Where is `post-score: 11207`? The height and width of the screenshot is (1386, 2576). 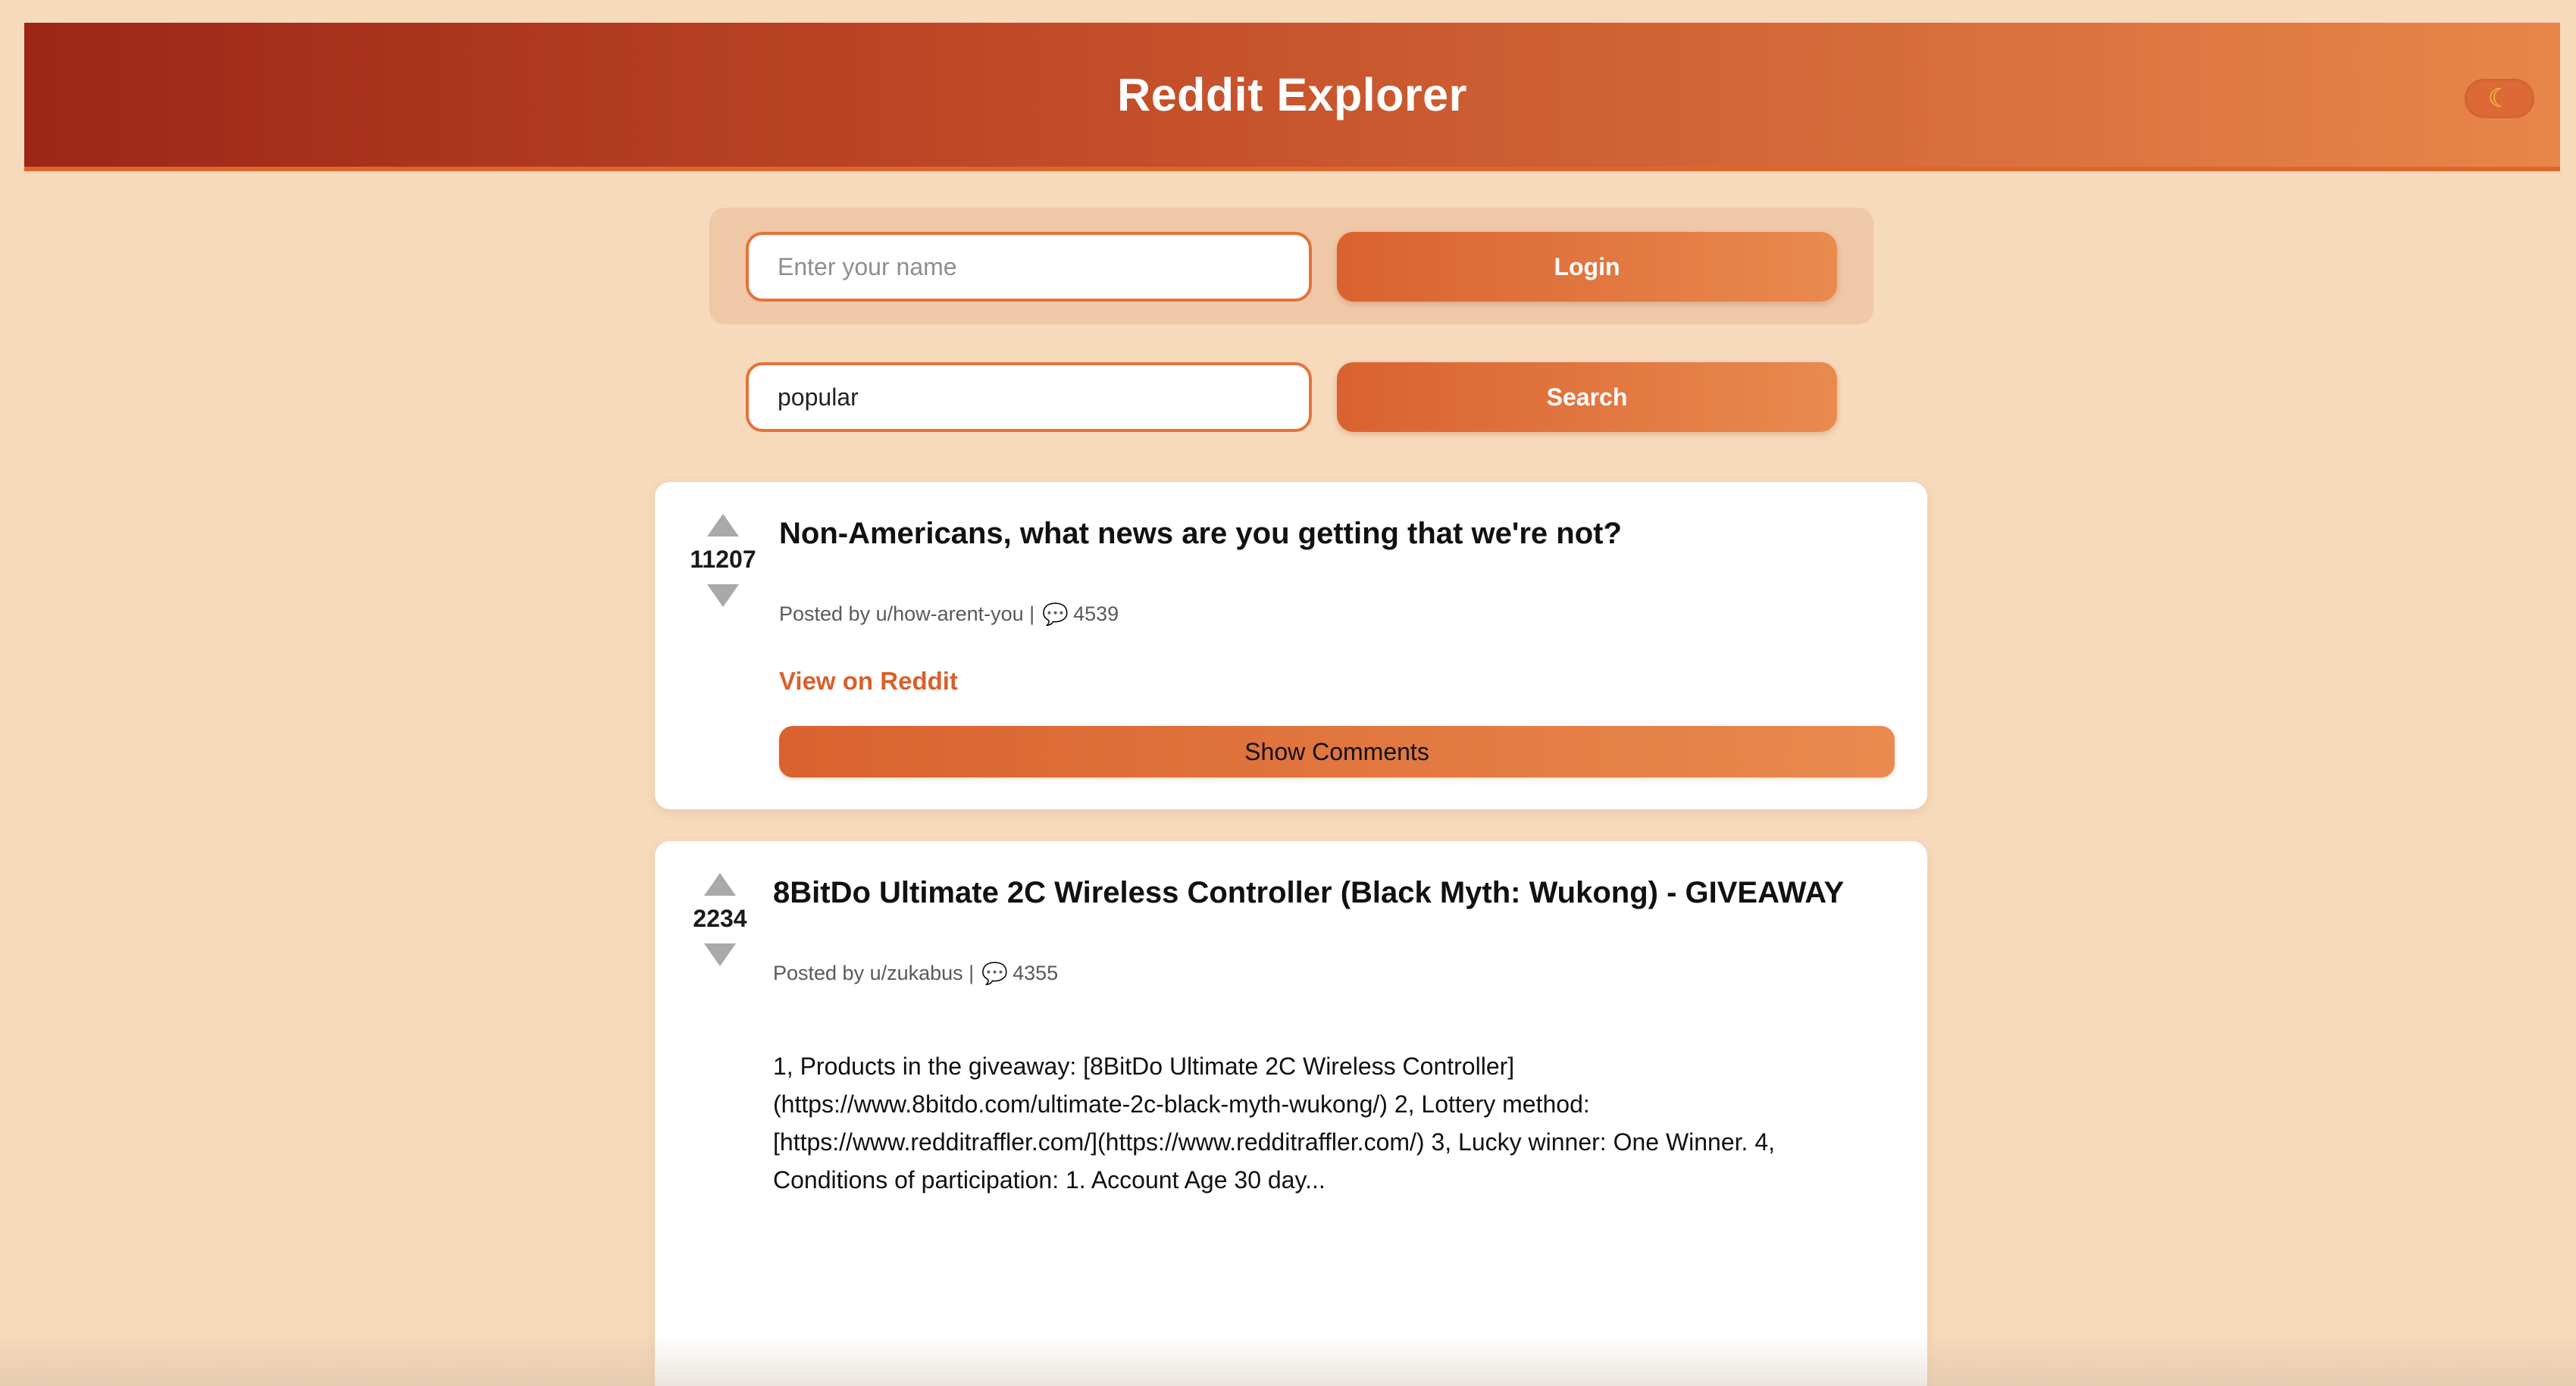
post-score: 11207 is located at coordinates (723, 559).